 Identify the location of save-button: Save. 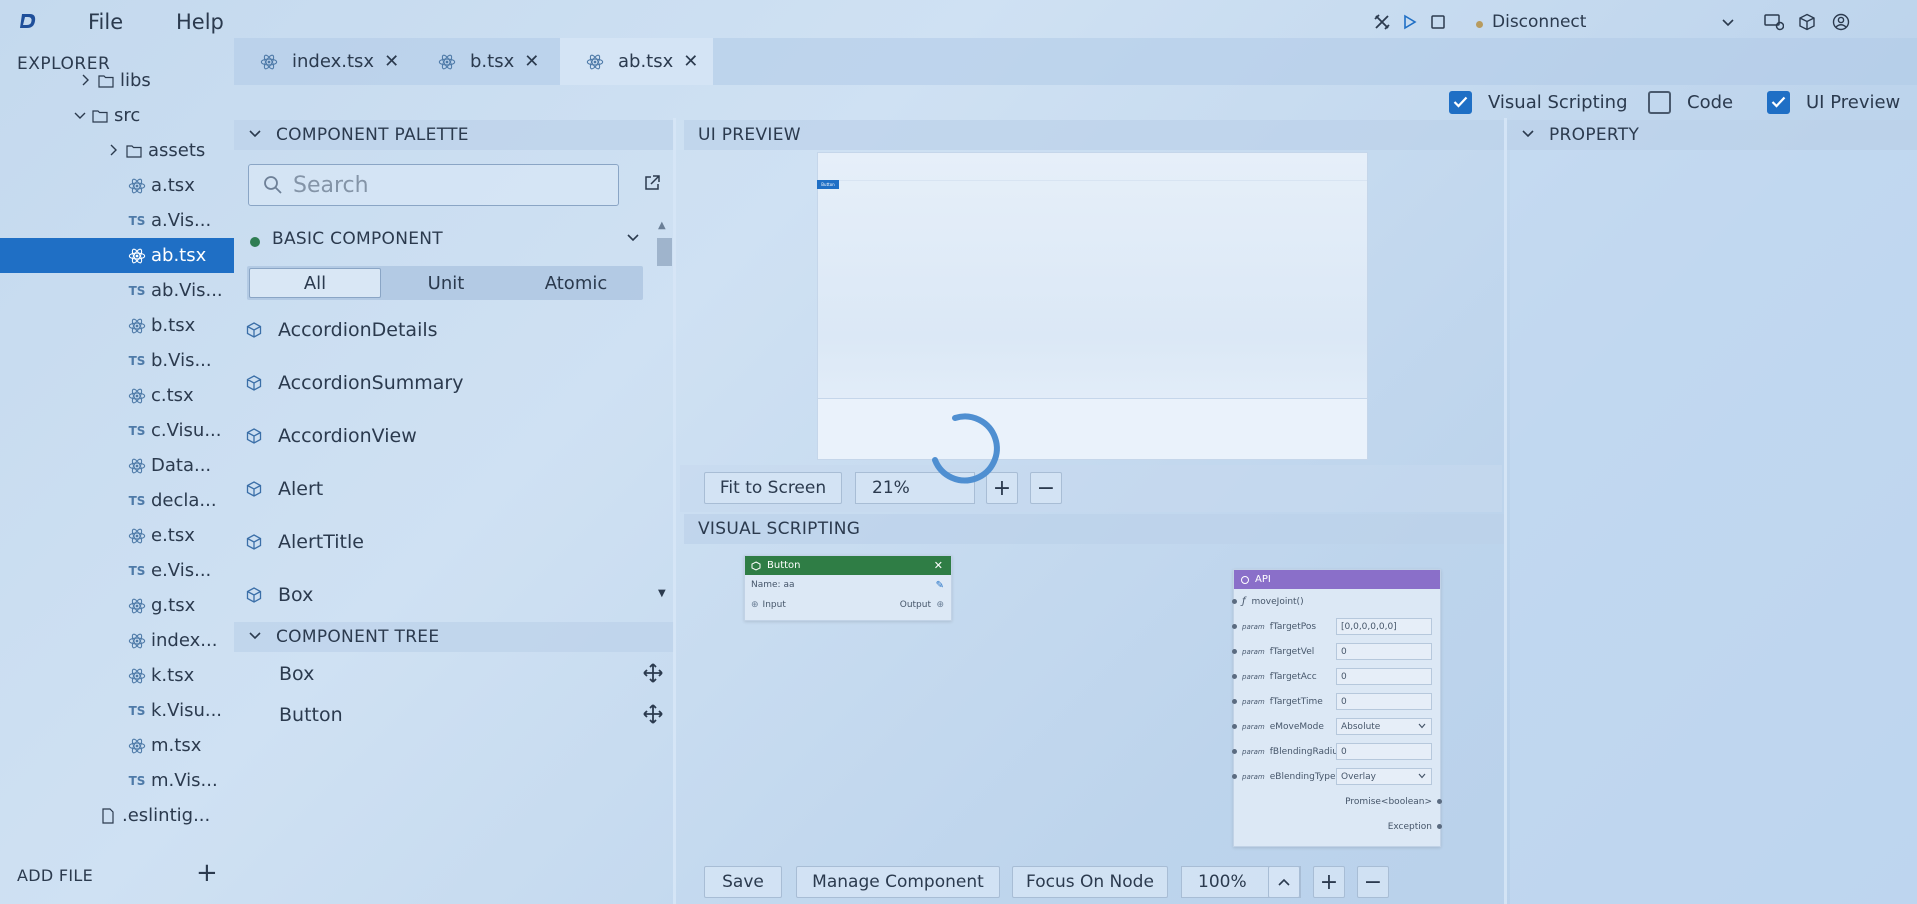
(743, 882).